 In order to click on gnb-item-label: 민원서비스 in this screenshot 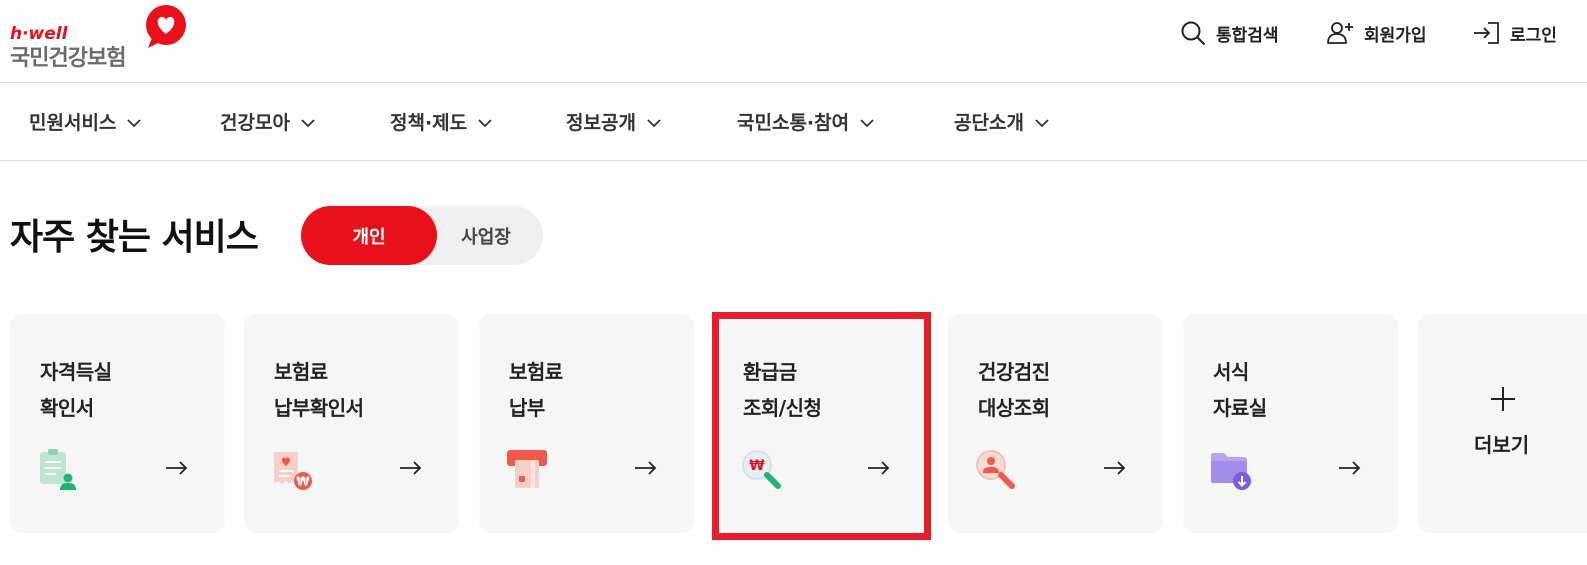, I will do `click(73, 123)`.